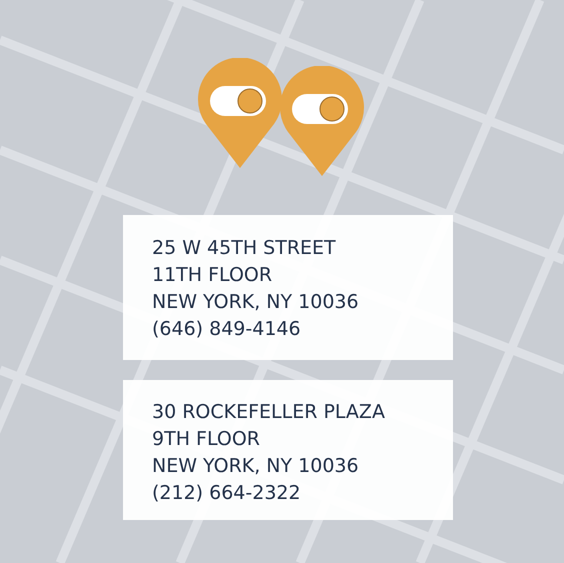 Image resolution: width=564 pixels, height=563 pixels. I want to click on address-line: (646) 849-4146, so click(227, 329).